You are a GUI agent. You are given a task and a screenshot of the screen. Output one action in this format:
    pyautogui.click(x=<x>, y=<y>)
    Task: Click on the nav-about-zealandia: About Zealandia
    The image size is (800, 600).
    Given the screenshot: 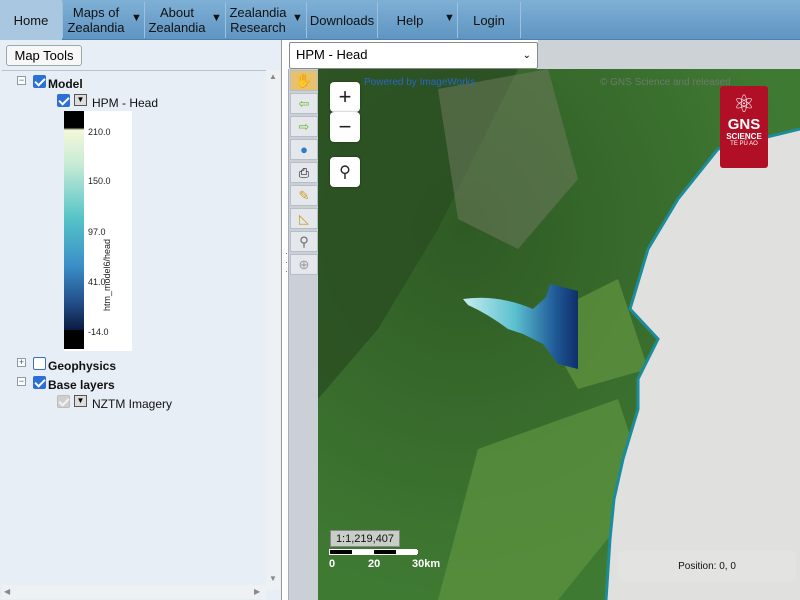 What is the action you would take?
    pyautogui.click(x=177, y=20)
    